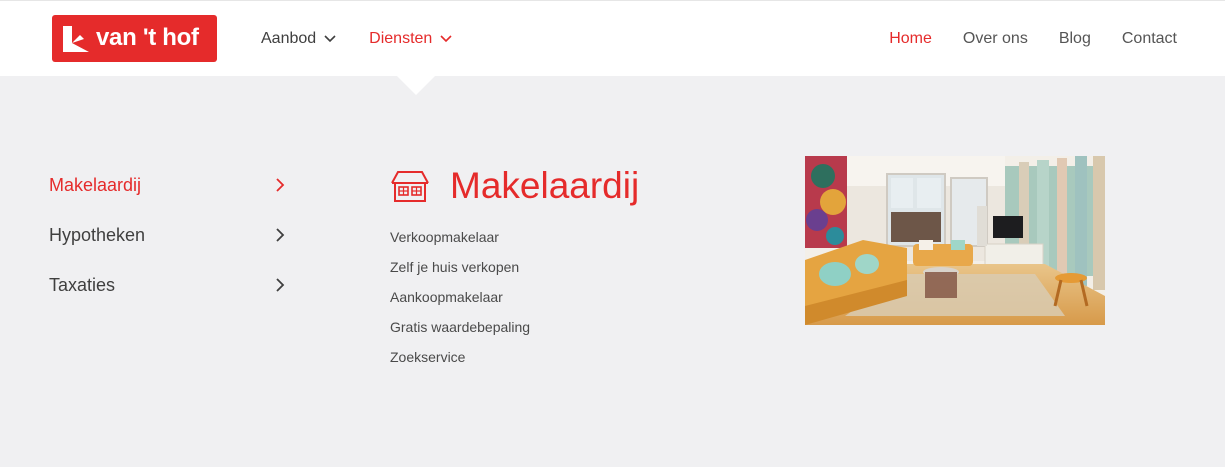  I want to click on link-aankoopmakelaar: Aankoopmakelaar, so click(570, 301).